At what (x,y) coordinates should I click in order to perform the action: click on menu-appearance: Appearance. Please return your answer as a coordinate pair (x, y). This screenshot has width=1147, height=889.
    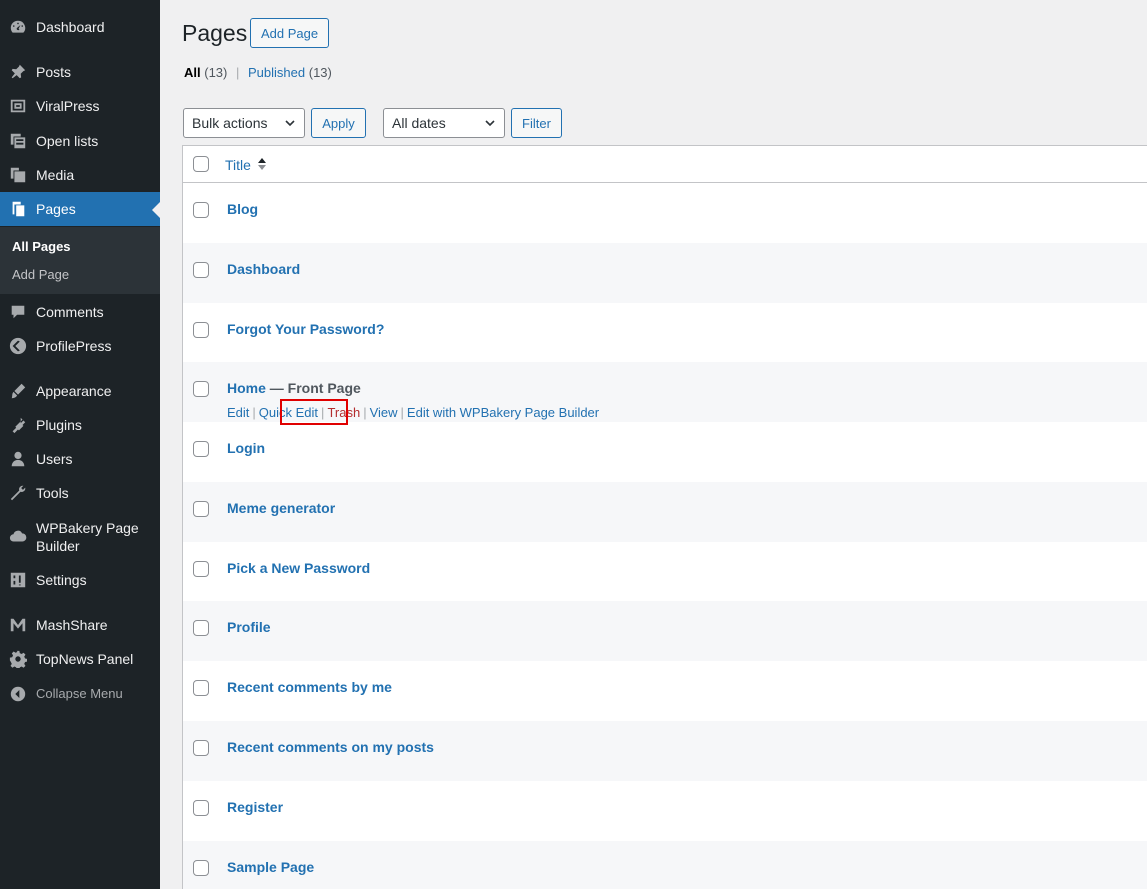
    Looking at the image, I should click on (80, 391).